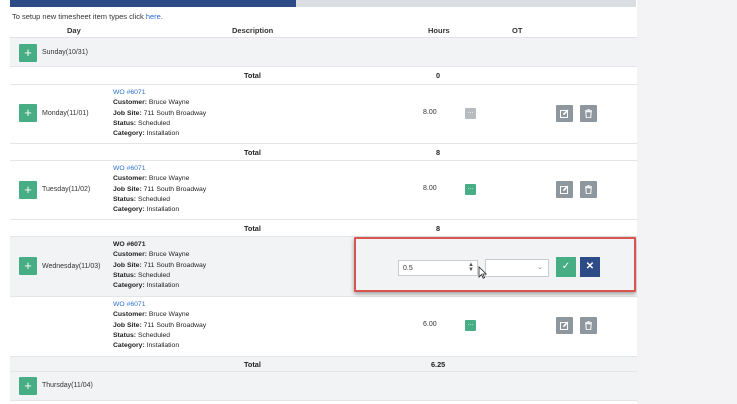 The width and height of the screenshot is (737, 404). Describe the element at coordinates (482, 272) in the screenshot. I see `mouse-cursor-icon` at that location.